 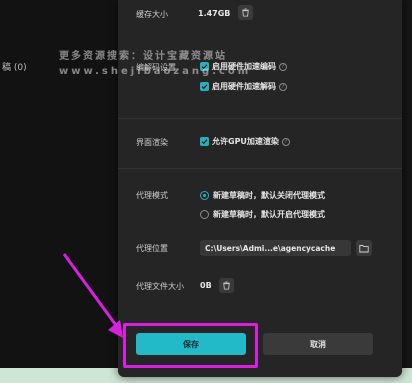 What do you see at coordinates (160, 286) in the screenshot?
I see `proxy-size-label: 代理文件大小` at bounding box center [160, 286].